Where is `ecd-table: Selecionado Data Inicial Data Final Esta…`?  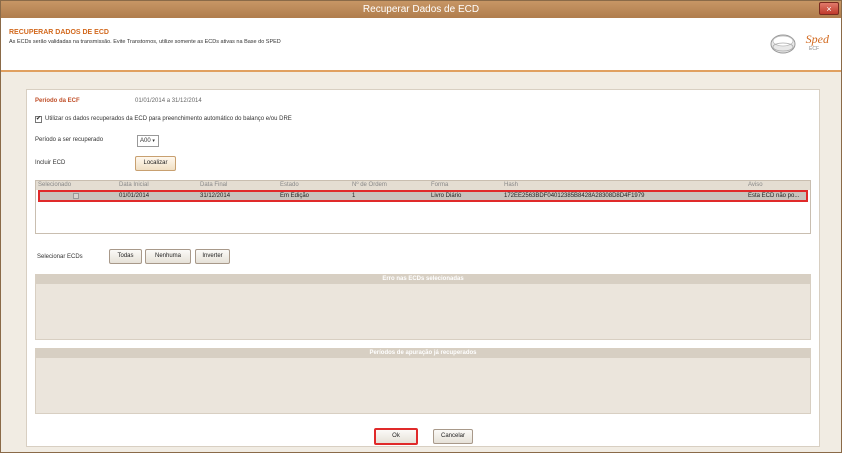 ecd-table: Selecionado Data Inicial Data Final Esta… is located at coordinates (423, 207).